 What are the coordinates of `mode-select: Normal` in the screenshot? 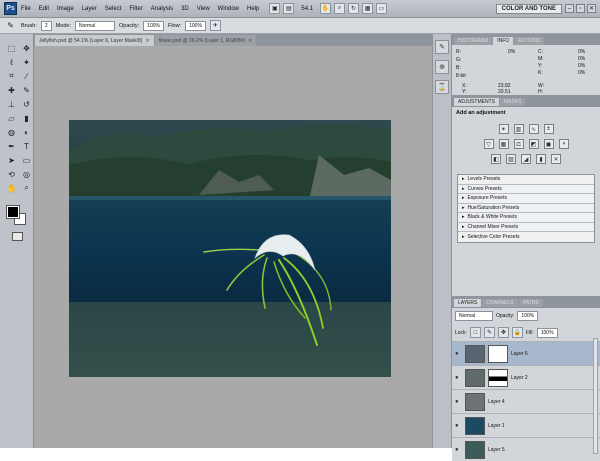 It's located at (94, 25).